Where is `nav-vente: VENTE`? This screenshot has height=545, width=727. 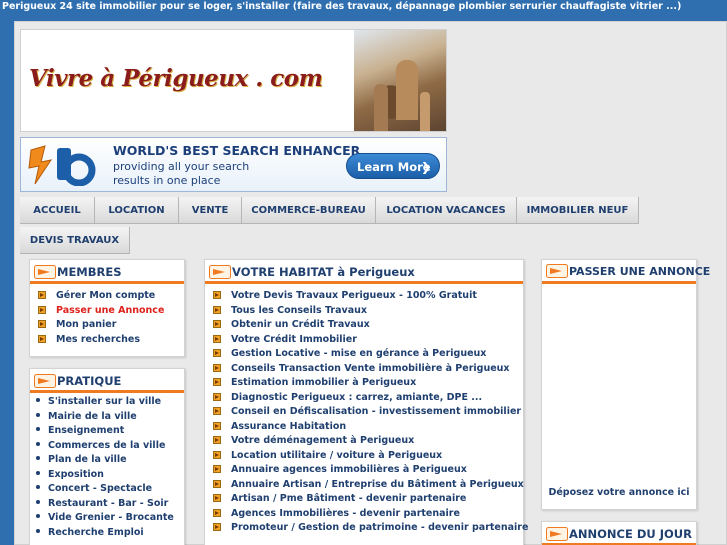 nav-vente: VENTE is located at coordinates (210, 210).